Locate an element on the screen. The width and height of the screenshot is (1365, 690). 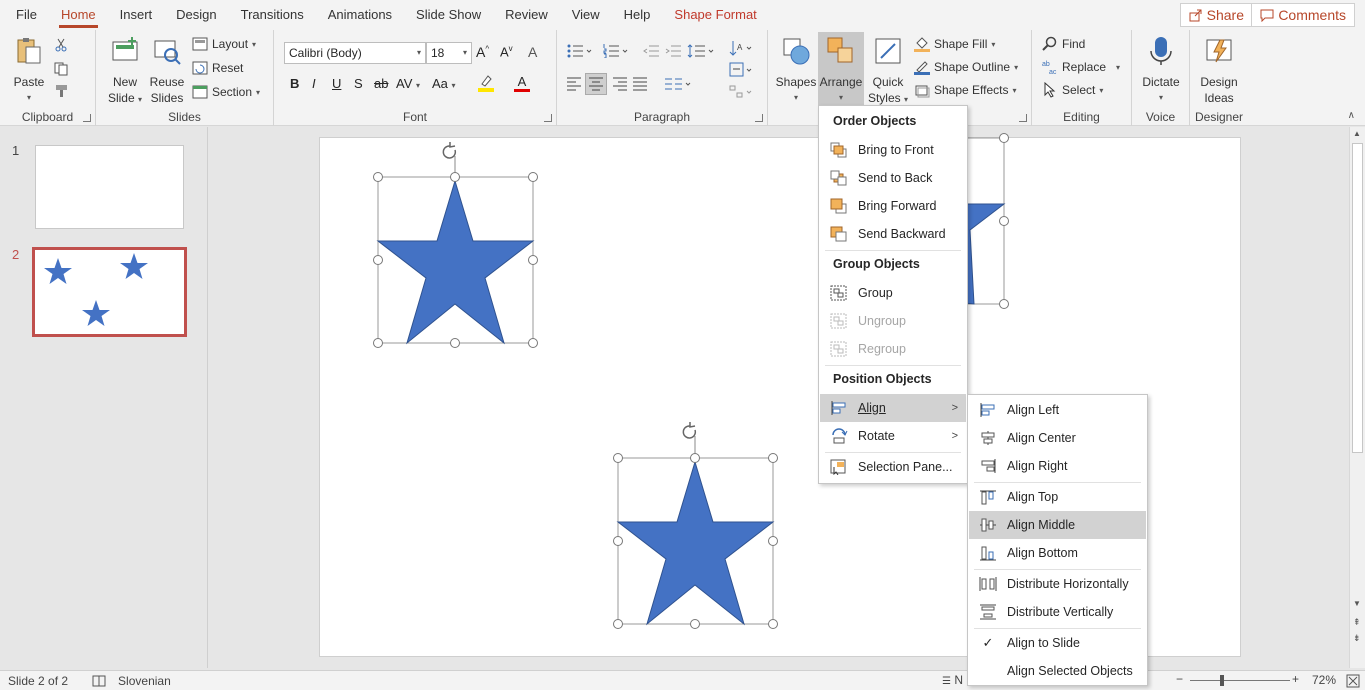
tab-home: Home is located at coordinates (78, 15).